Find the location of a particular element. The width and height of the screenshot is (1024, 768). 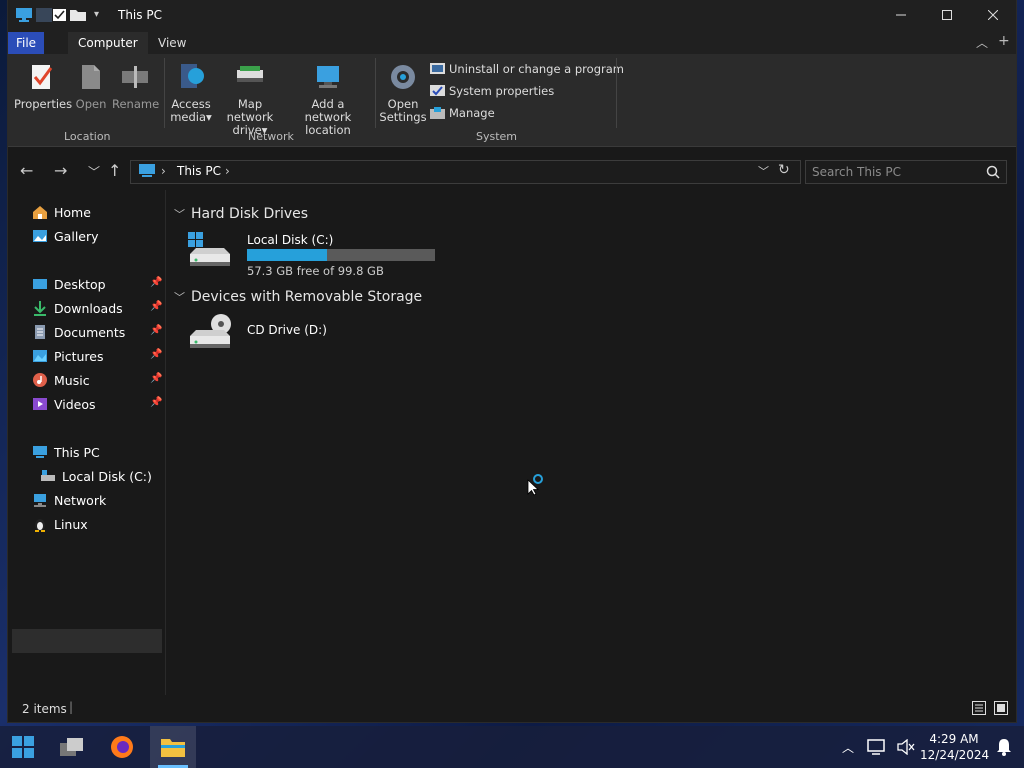

map-network-drive-button: Map network drive▾ is located at coordinates (250, 99).